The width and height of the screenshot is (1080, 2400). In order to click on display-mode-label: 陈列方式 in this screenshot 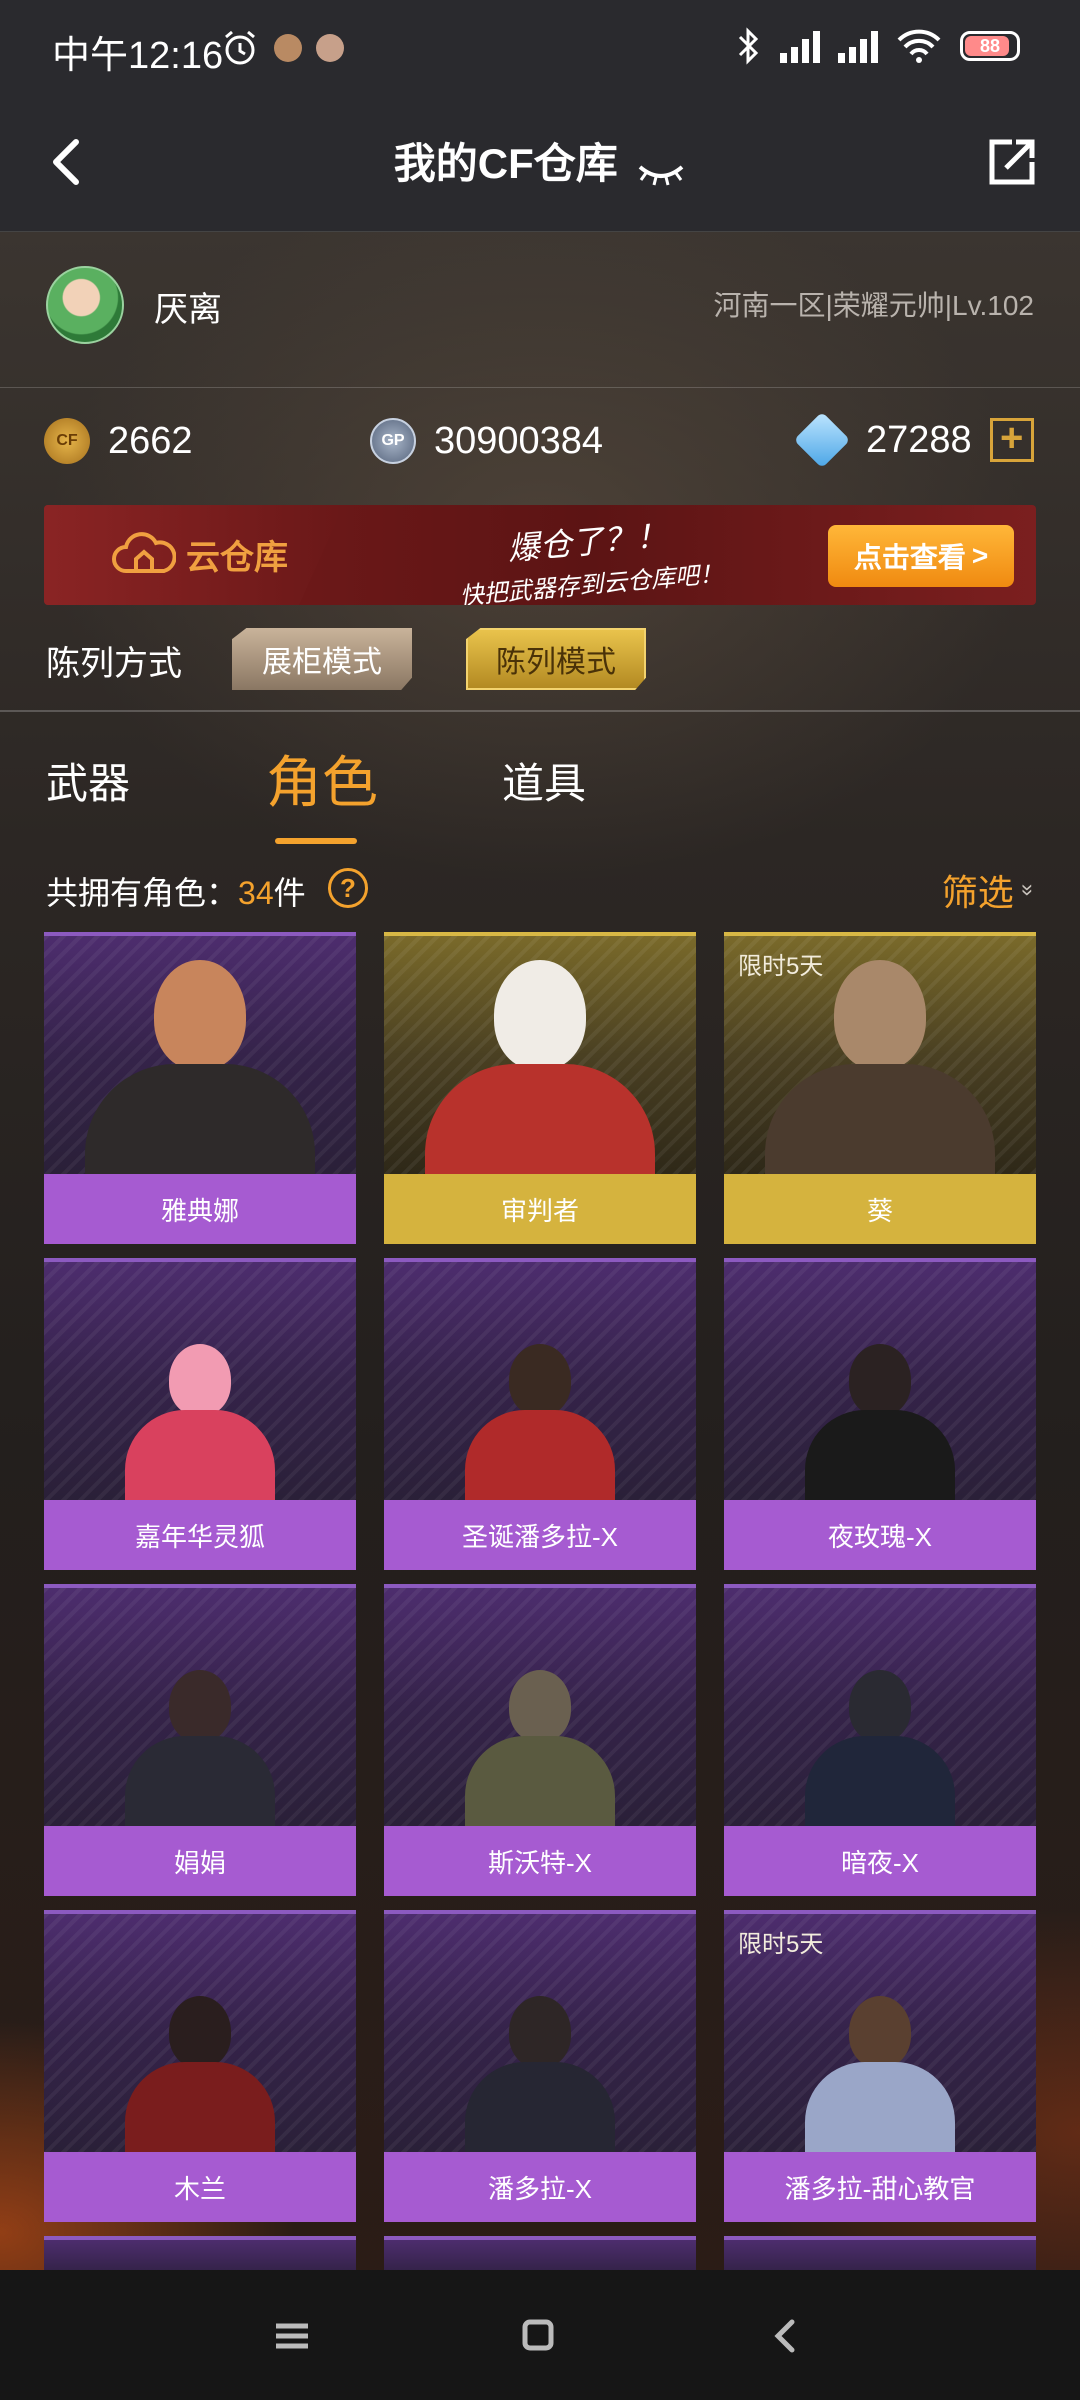, I will do `click(114, 664)`.